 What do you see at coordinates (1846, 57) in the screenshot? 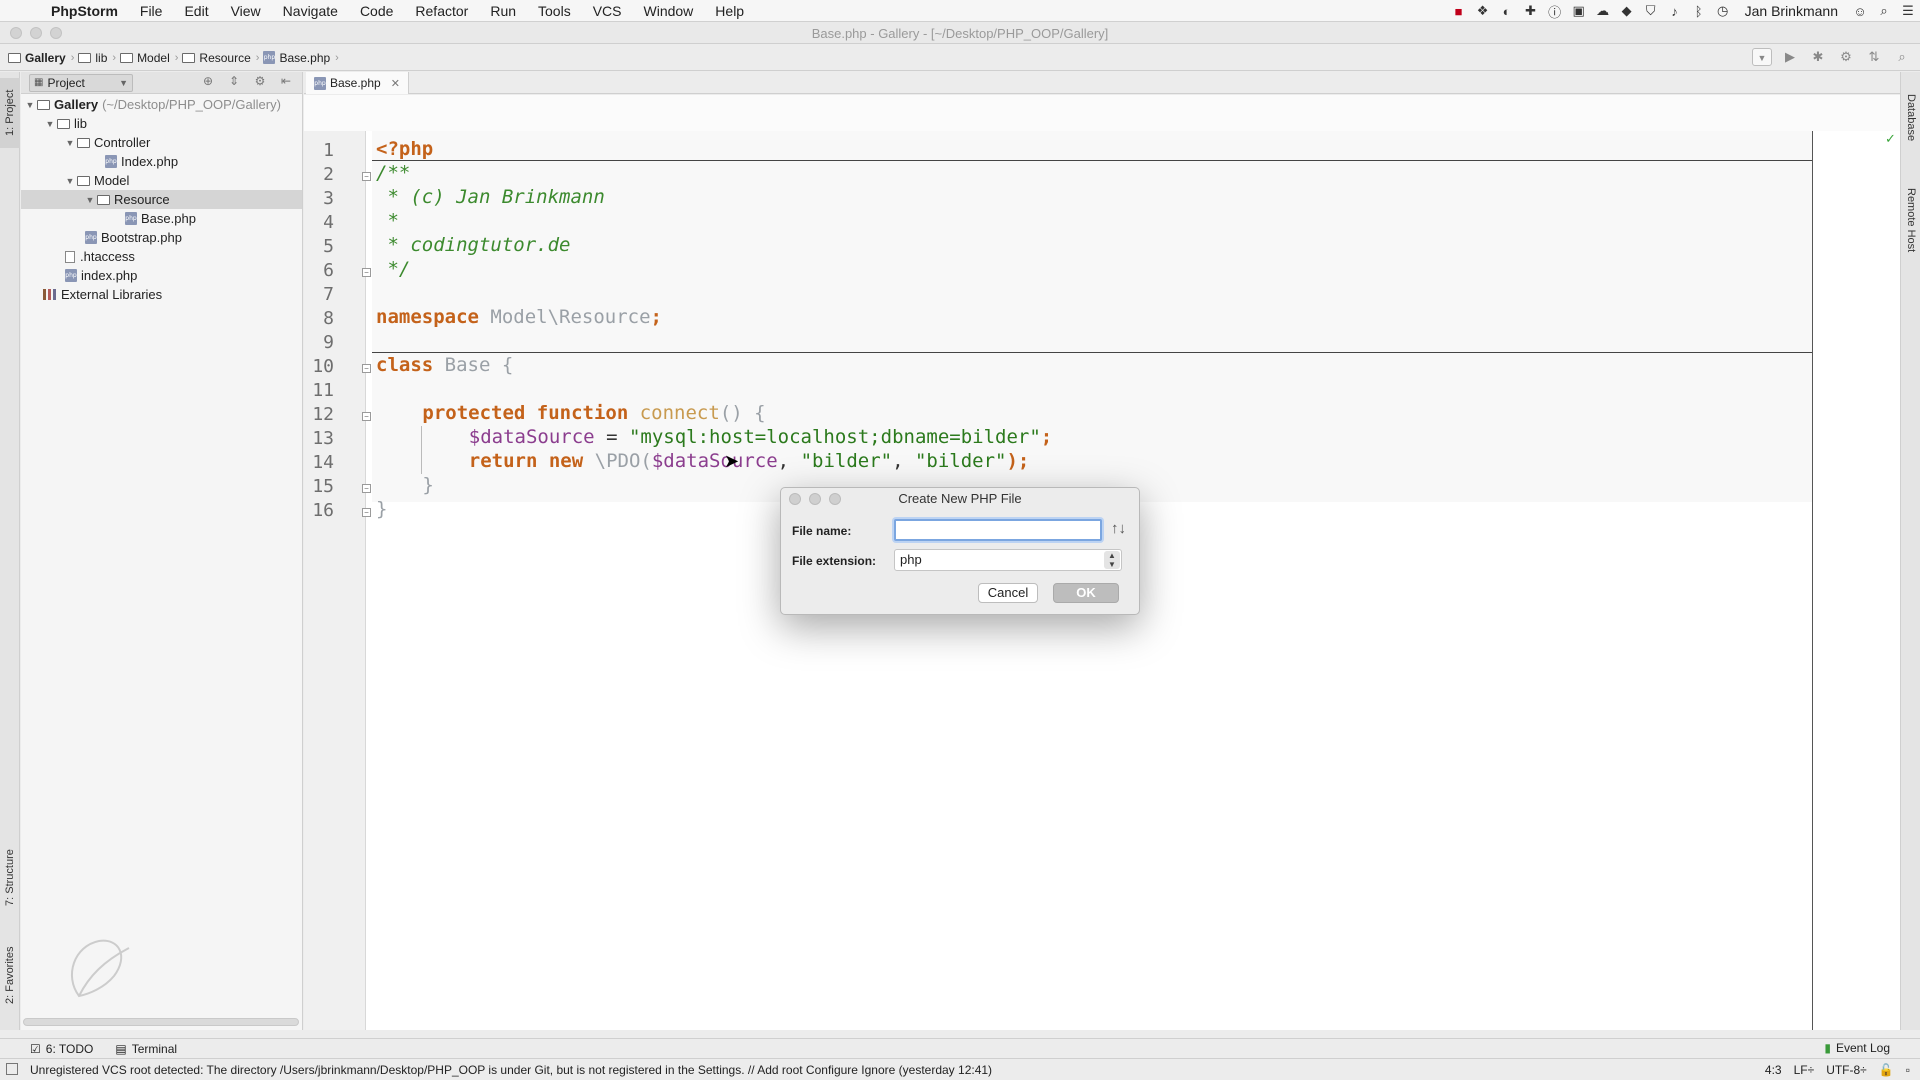
I see `coverage-icon: ⚙` at bounding box center [1846, 57].